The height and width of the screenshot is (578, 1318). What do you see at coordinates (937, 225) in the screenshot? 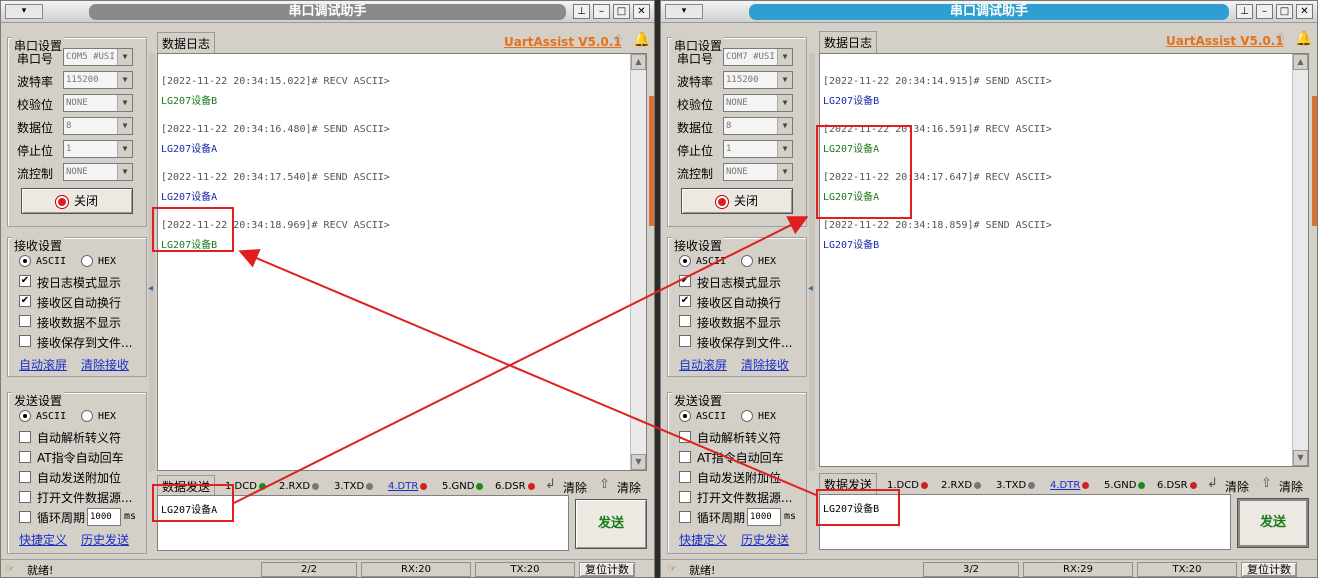
I see `log-header: [2022-11-22 20:34:18.859]# SEND ASCII>` at bounding box center [937, 225].